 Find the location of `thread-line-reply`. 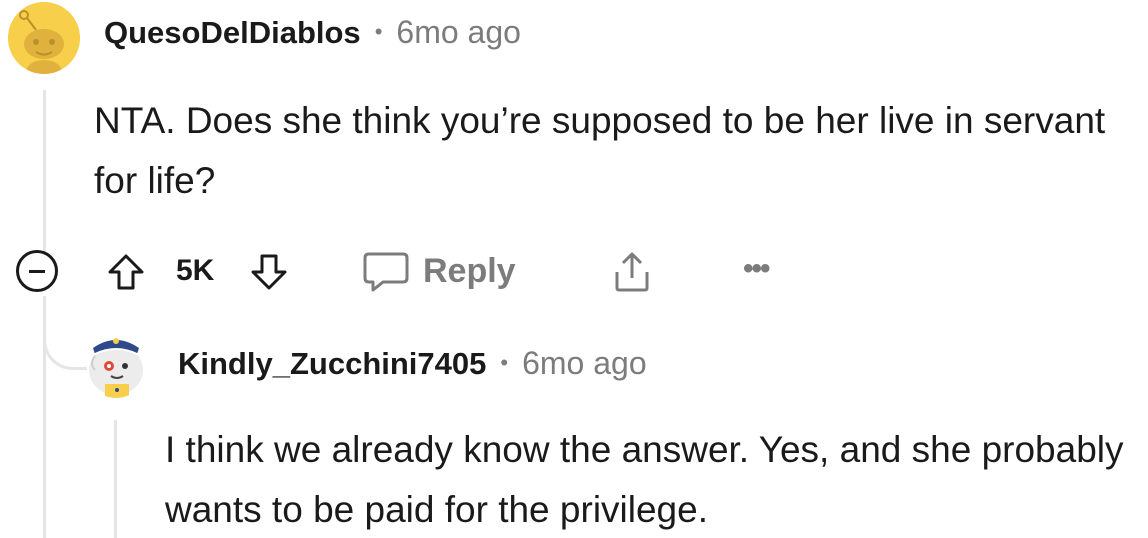

thread-line-reply is located at coordinates (115, 479).